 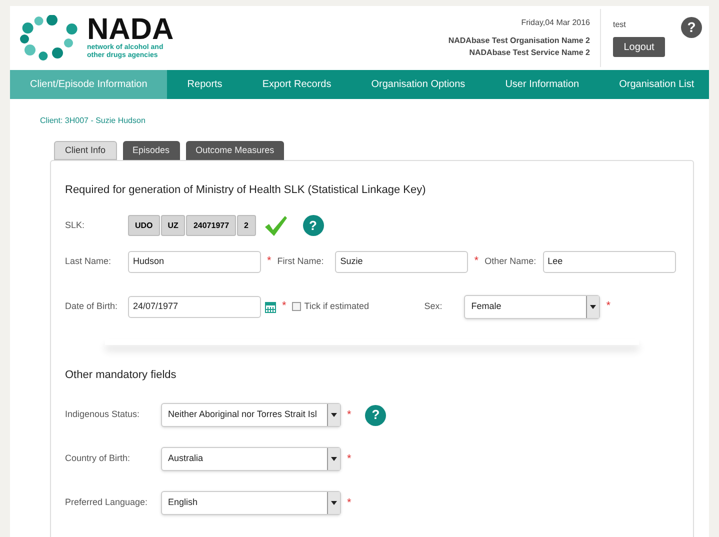 What do you see at coordinates (542, 84) in the screenshot?
I see `nav-item: User Information` at bounding box center [542, 84].